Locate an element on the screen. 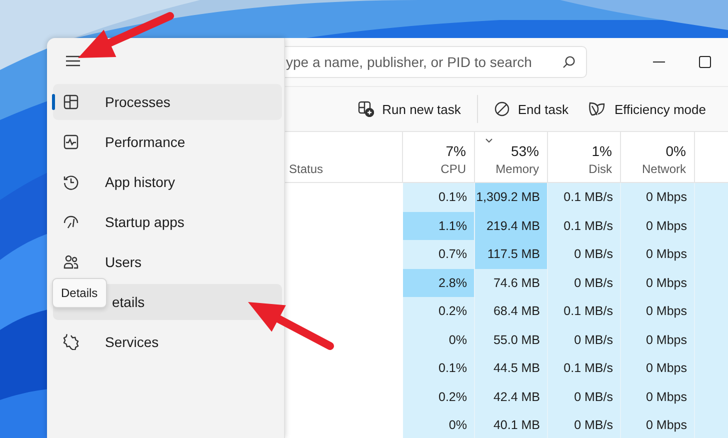  puzzle-icon is located at coordinates (71, 342).